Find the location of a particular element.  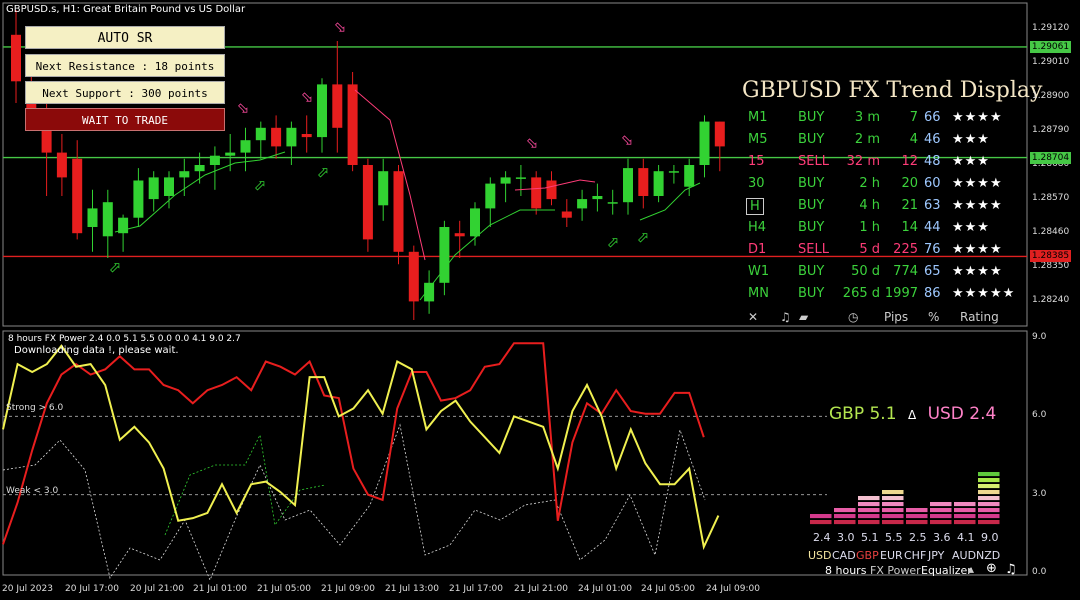

trend-dir: SELL is located at coordinates (813, 249).